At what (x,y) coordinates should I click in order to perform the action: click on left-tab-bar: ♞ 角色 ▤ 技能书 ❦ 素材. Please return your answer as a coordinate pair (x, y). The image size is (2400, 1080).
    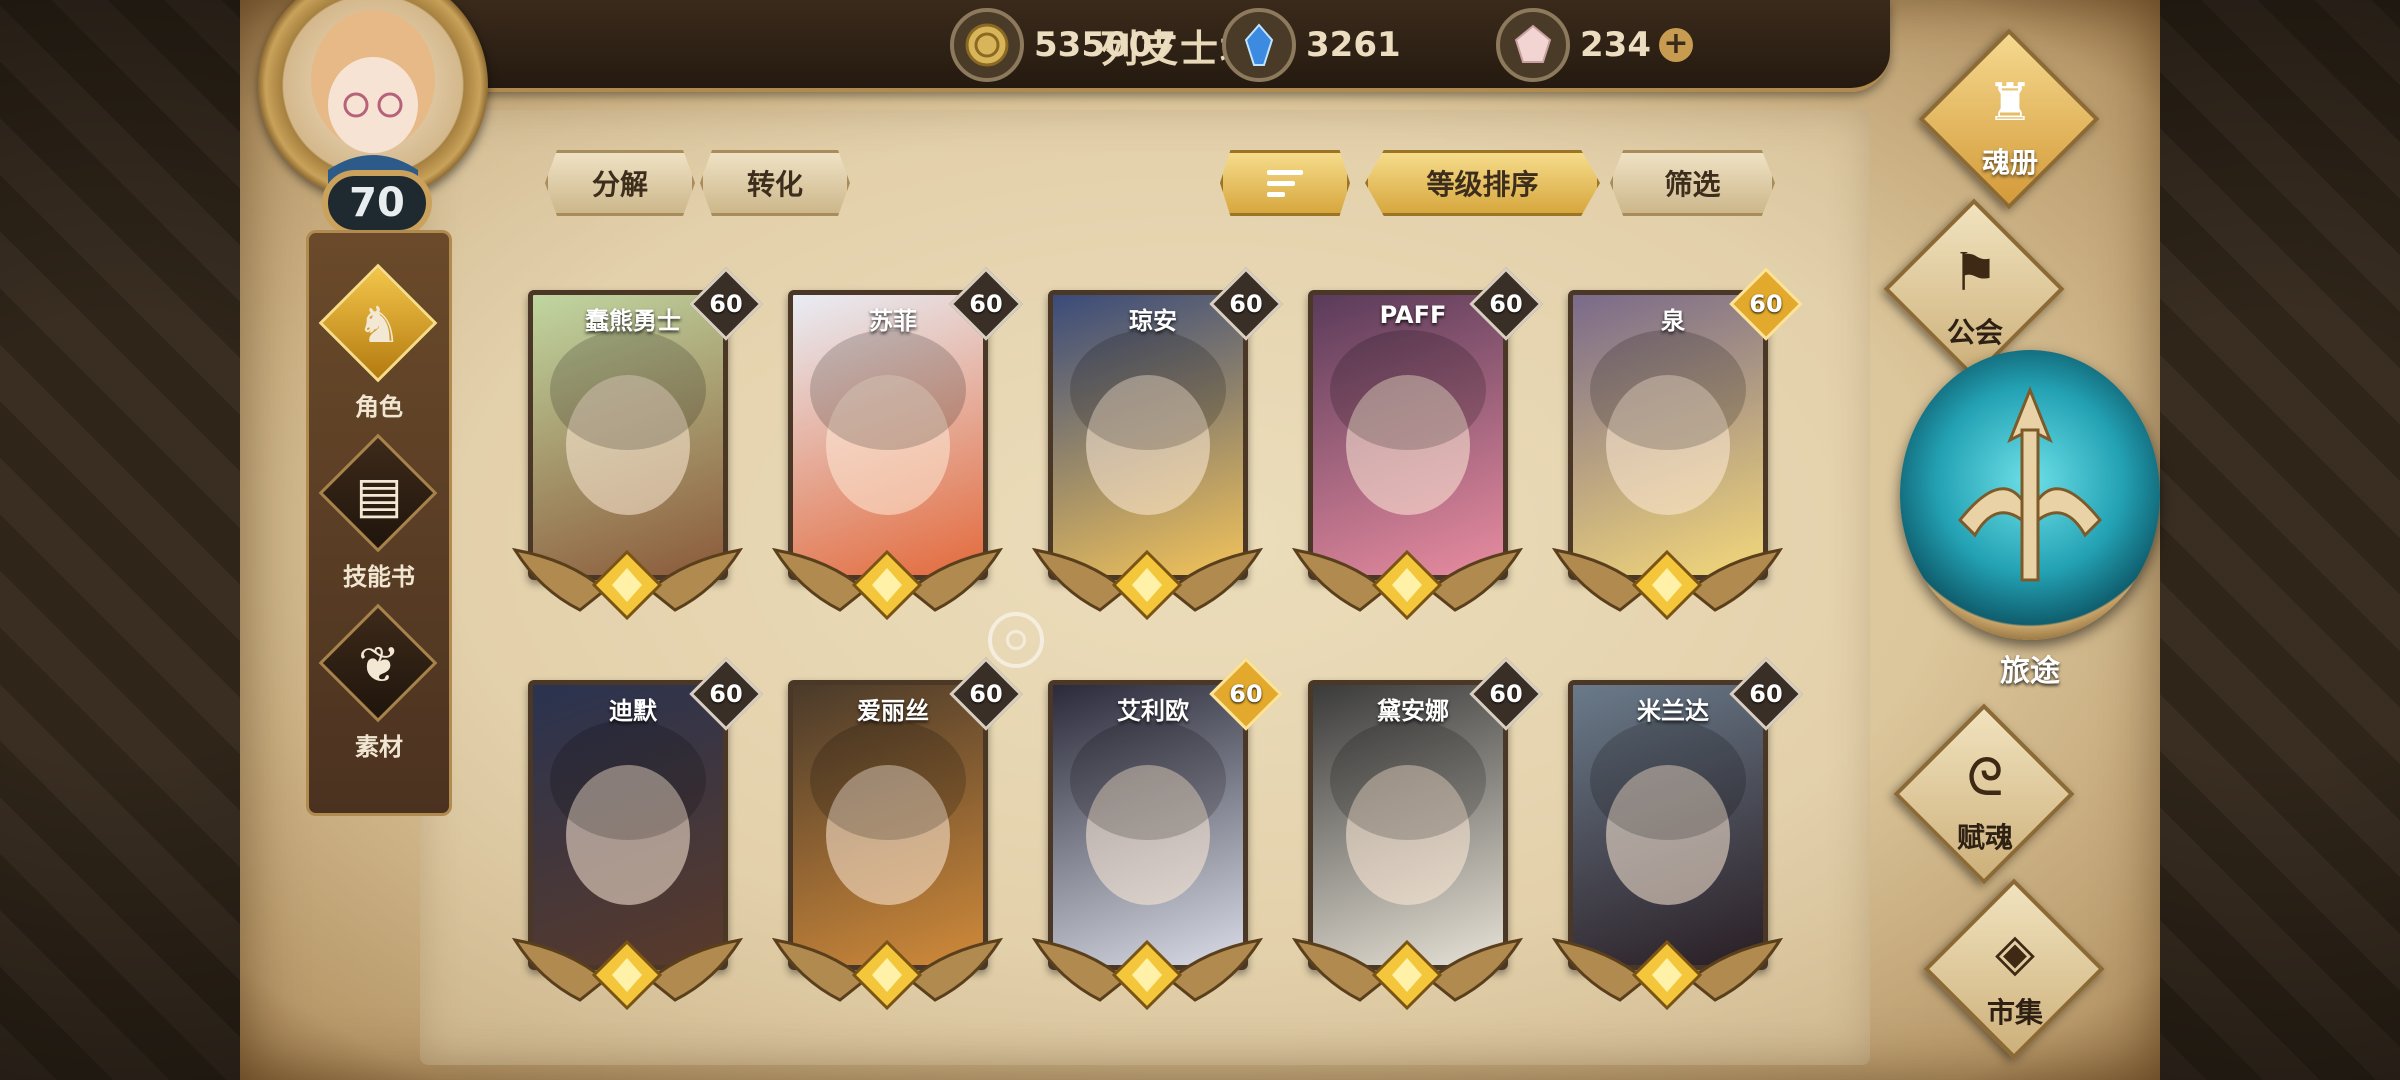
    Looking at the image, I should click on (379, 523).